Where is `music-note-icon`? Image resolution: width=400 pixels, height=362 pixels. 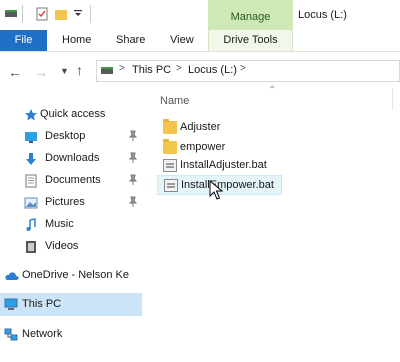
music-note-icon is located at coordinates (31, 224).